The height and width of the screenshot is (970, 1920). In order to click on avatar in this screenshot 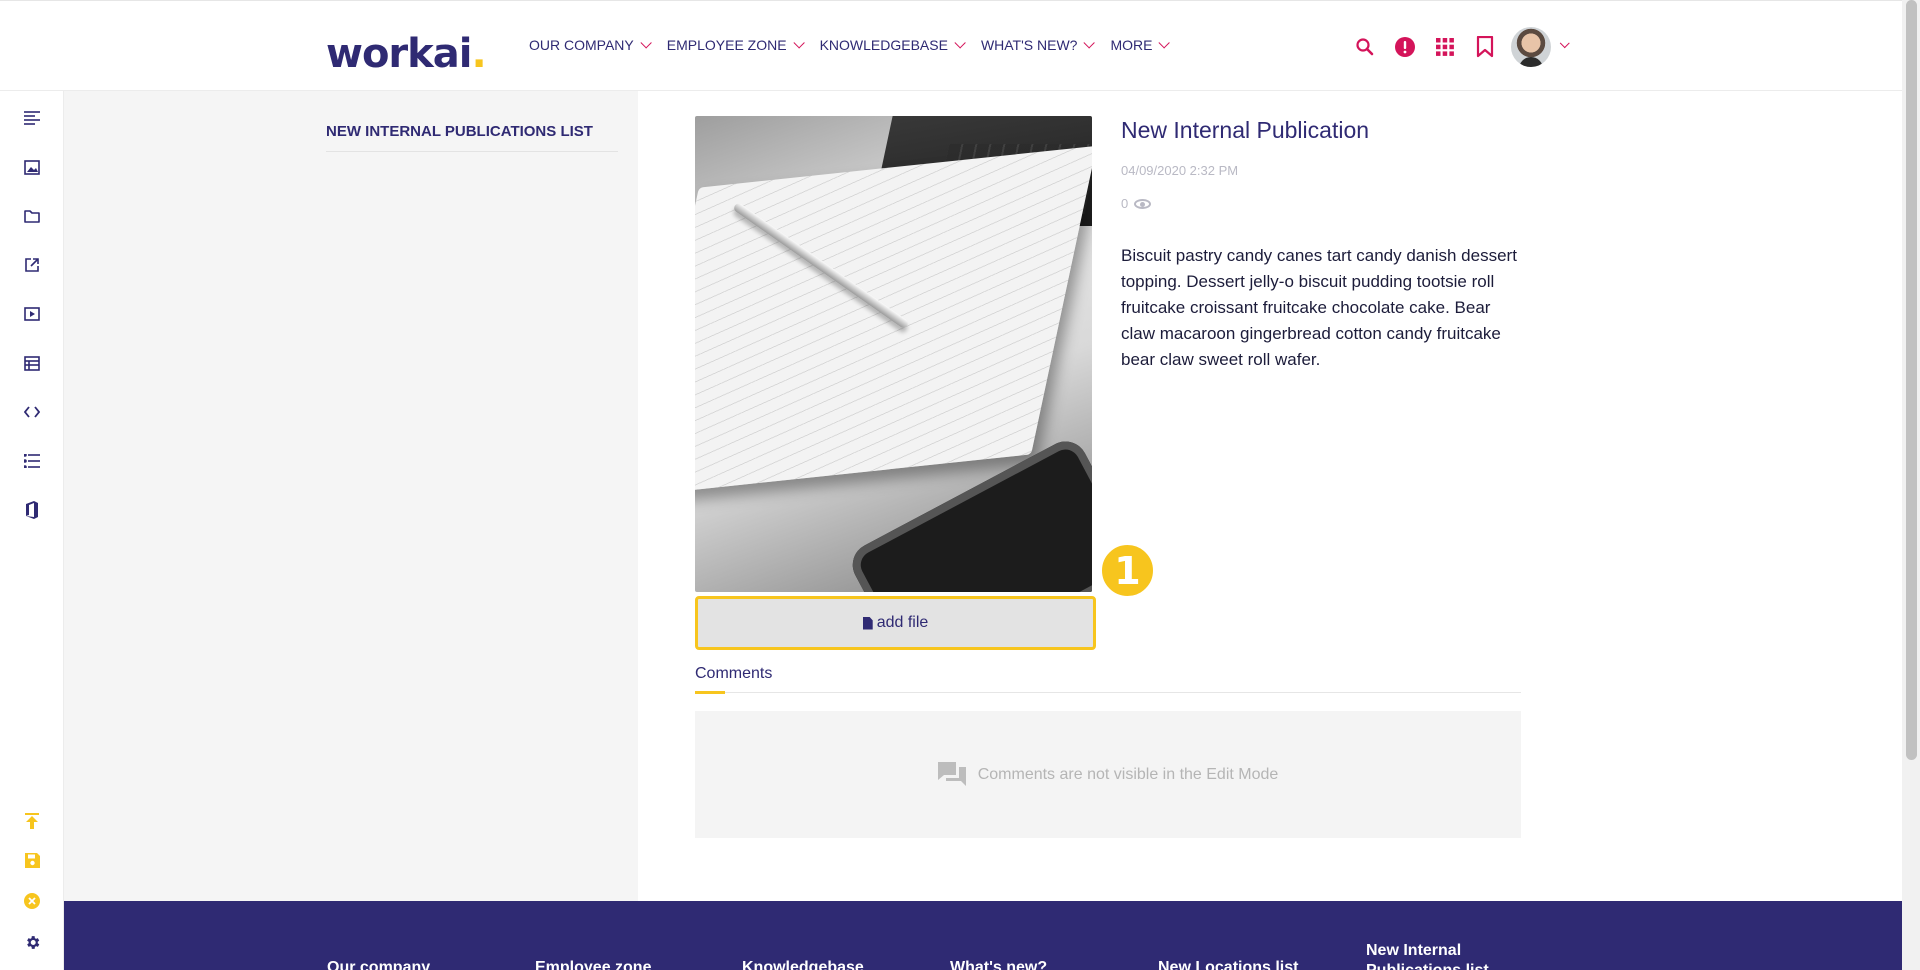, I will do `click(1531, 47)`.